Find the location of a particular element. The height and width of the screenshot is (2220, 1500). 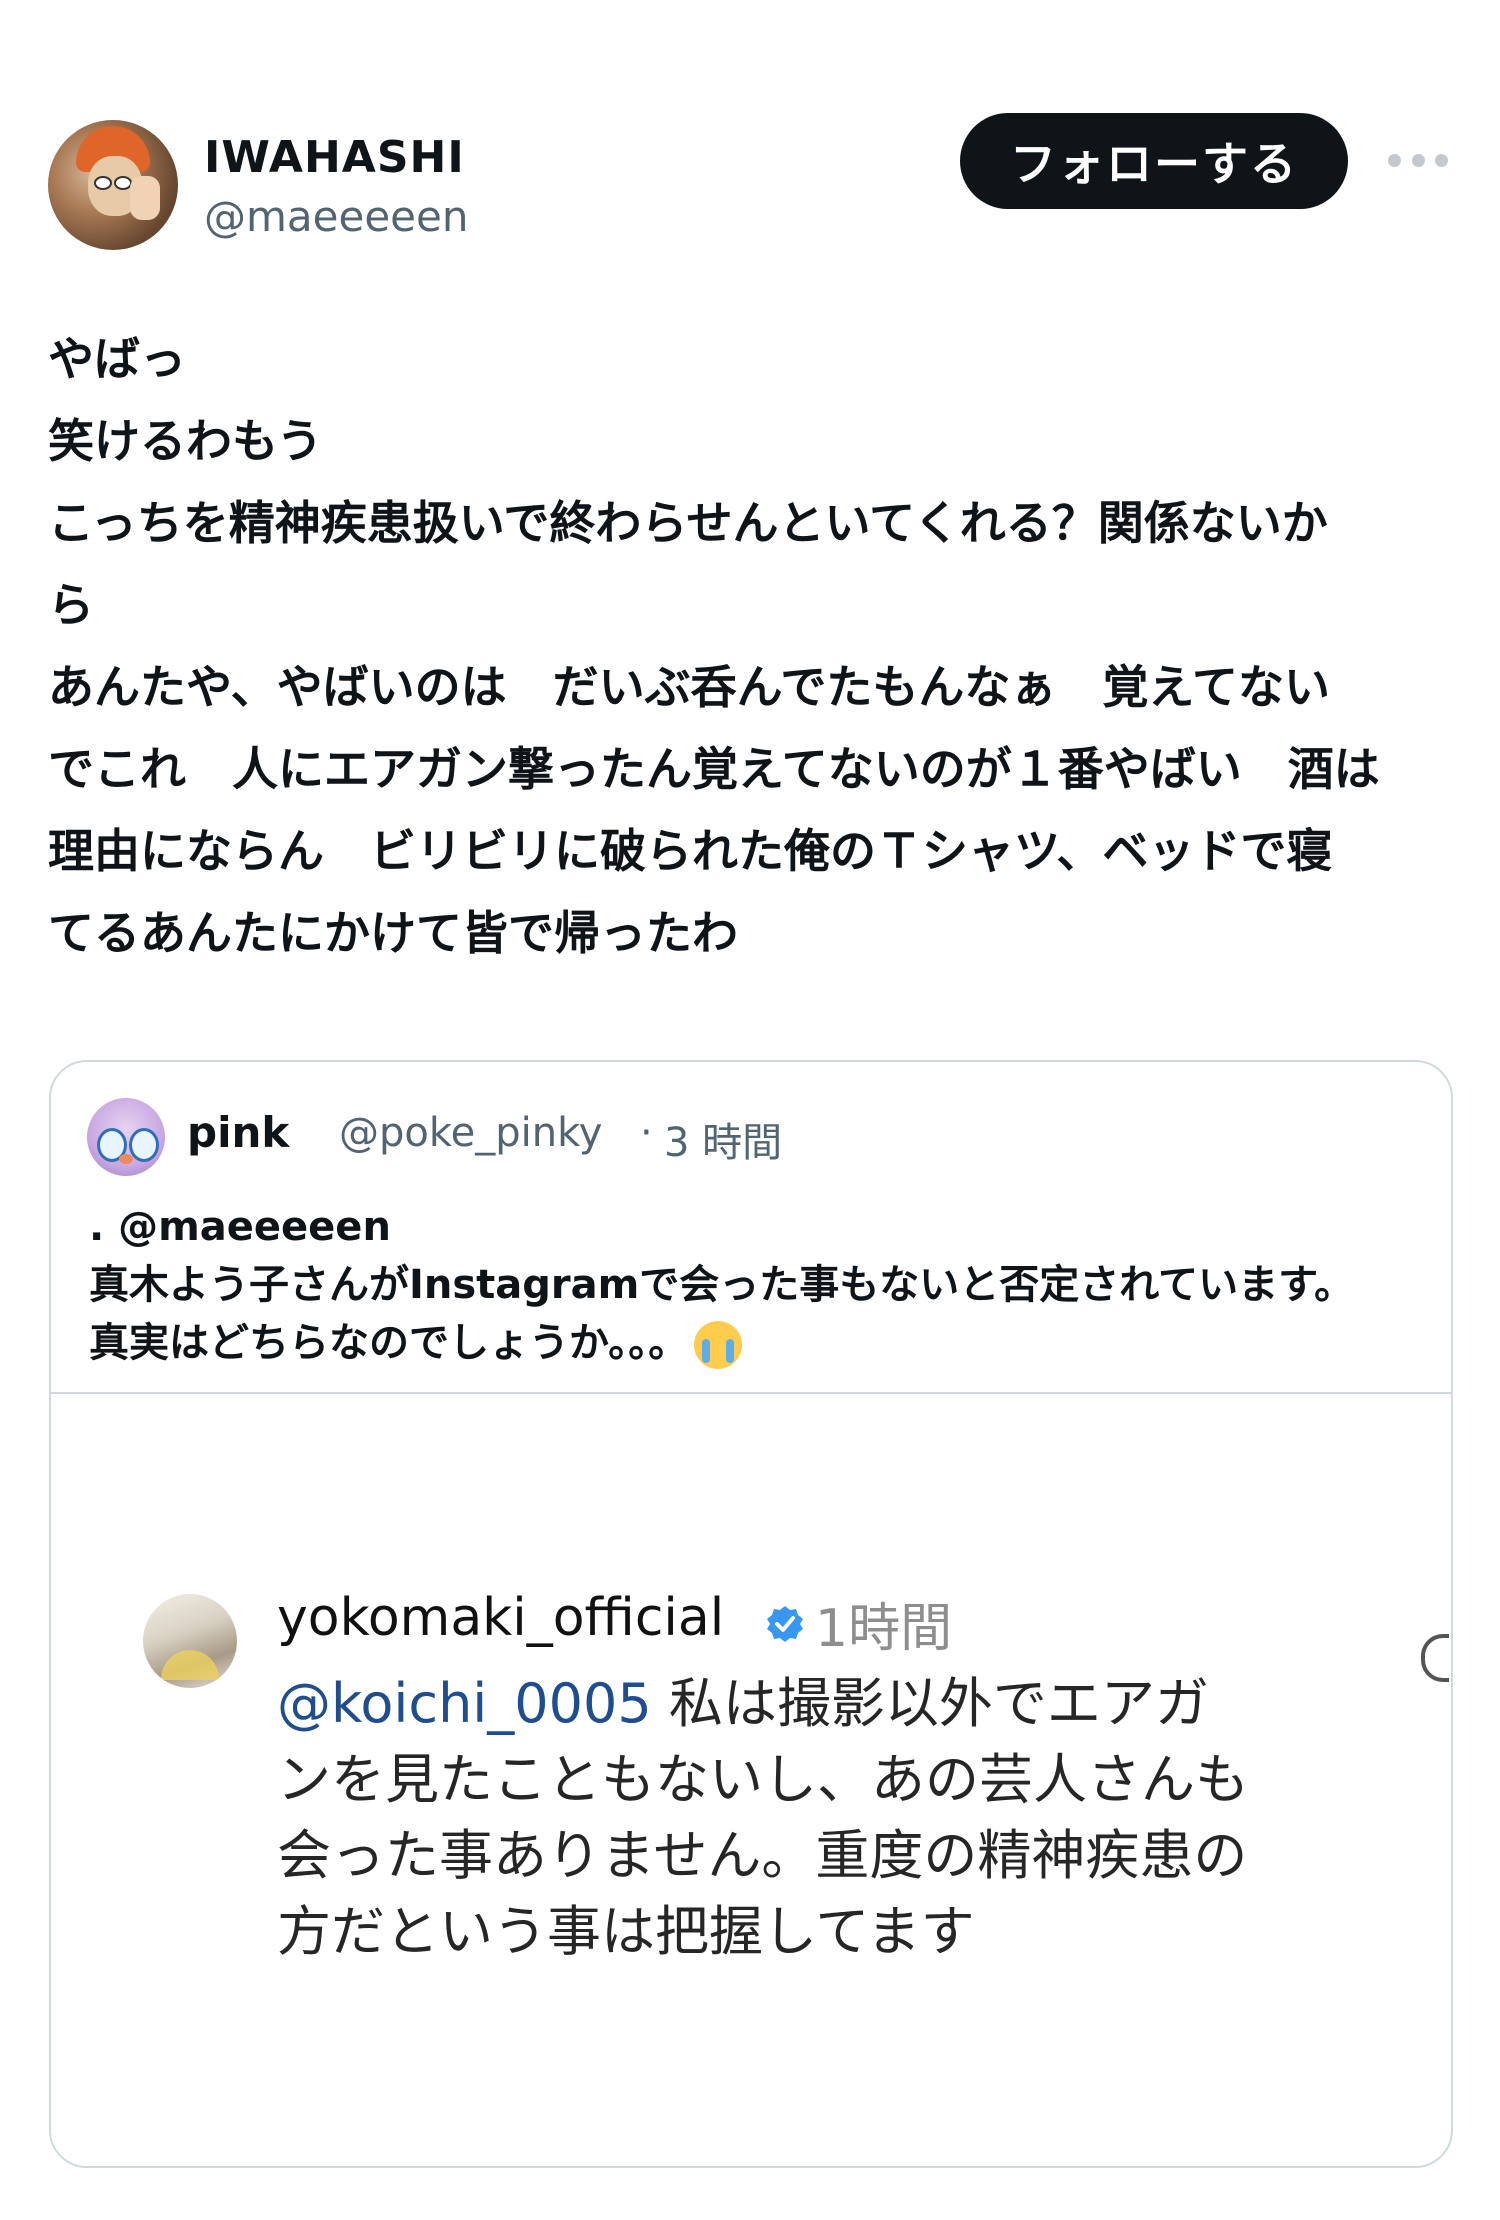

post-header: IWAHASHI @maeeeeen フォローする is located at coordinates (750, 140).